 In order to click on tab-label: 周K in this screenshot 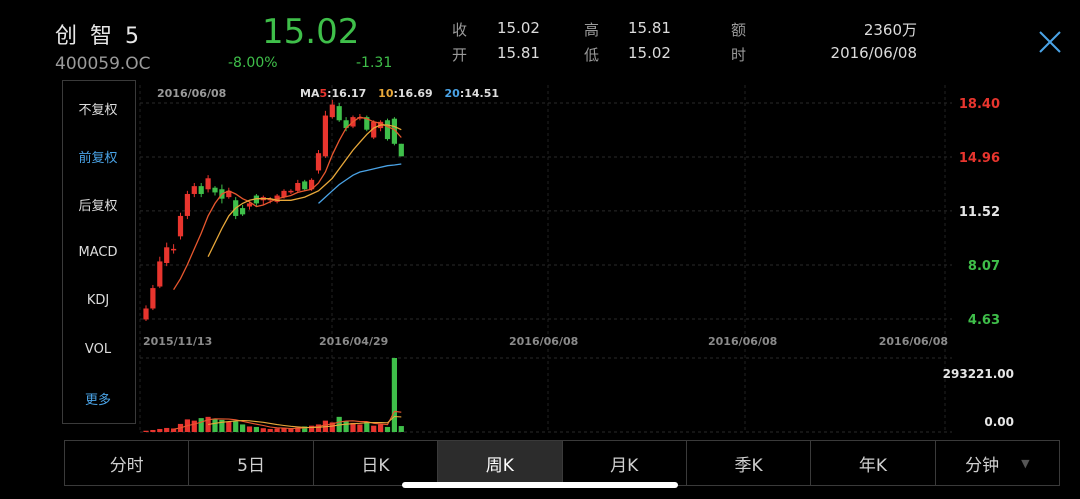, I will do `click(499, 465)`.